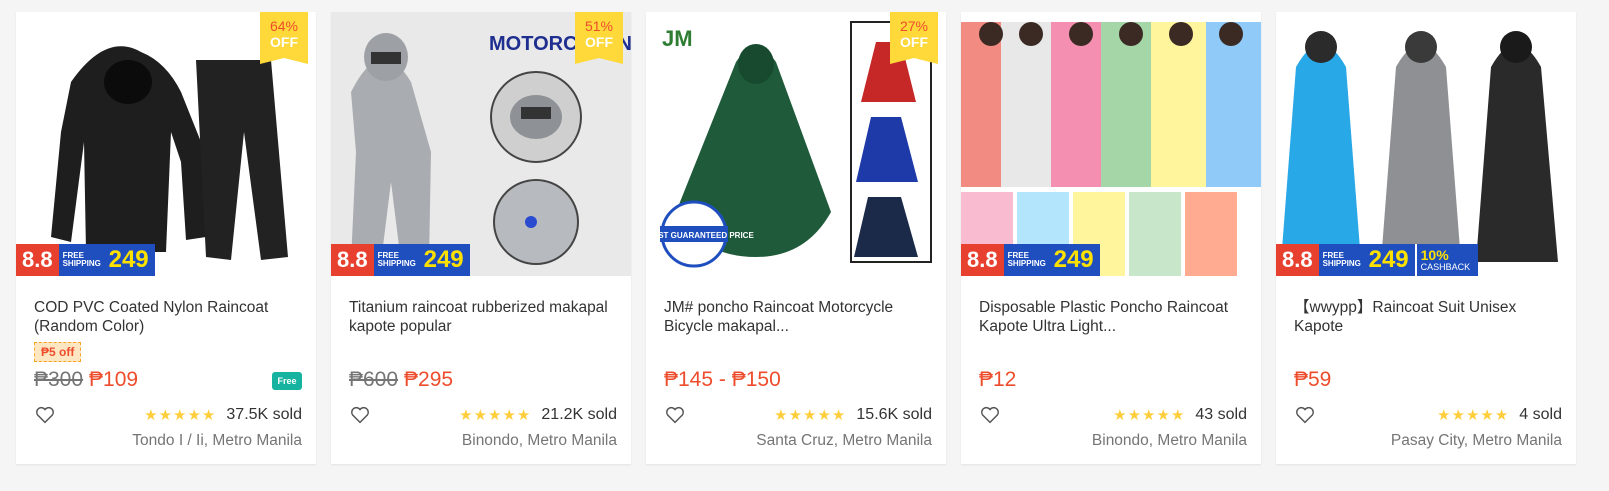 This screenshot has width=1609, height=491. I want to click on meta-row: ★★★★★ 37.5K sold, so click(168, 415).